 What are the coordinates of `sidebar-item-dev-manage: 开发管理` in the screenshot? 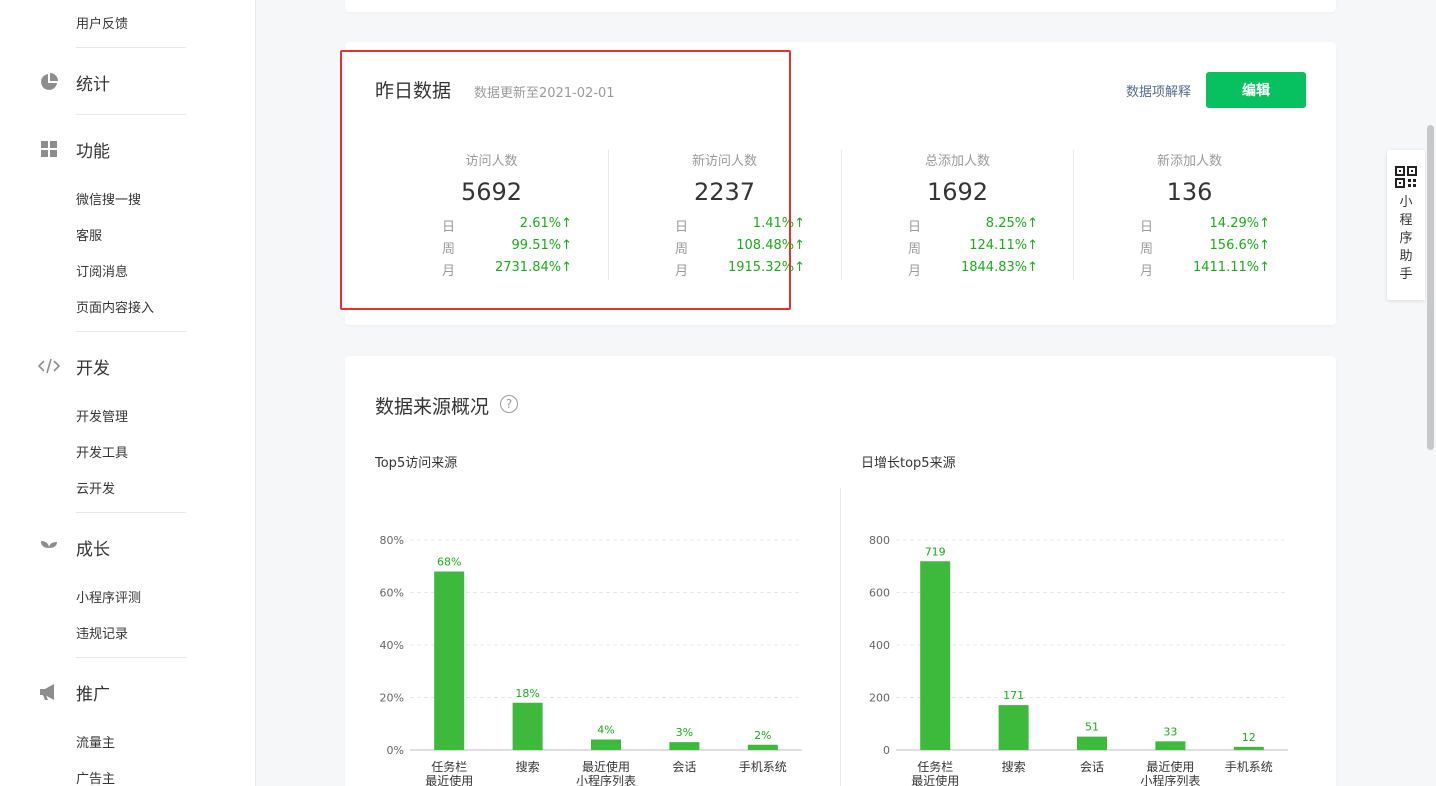 It's located at (102, 415).